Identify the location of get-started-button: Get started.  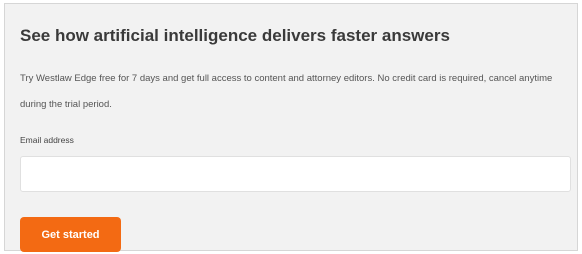
(70, 234).